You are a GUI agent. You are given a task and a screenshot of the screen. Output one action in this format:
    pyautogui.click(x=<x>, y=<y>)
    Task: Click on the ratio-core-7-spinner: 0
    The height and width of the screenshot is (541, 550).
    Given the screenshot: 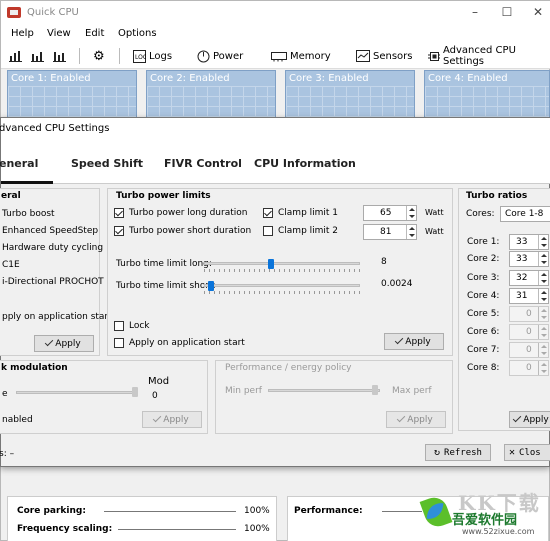 What is the action you would take?
    pyautogui.click(x=529, y=350)
    